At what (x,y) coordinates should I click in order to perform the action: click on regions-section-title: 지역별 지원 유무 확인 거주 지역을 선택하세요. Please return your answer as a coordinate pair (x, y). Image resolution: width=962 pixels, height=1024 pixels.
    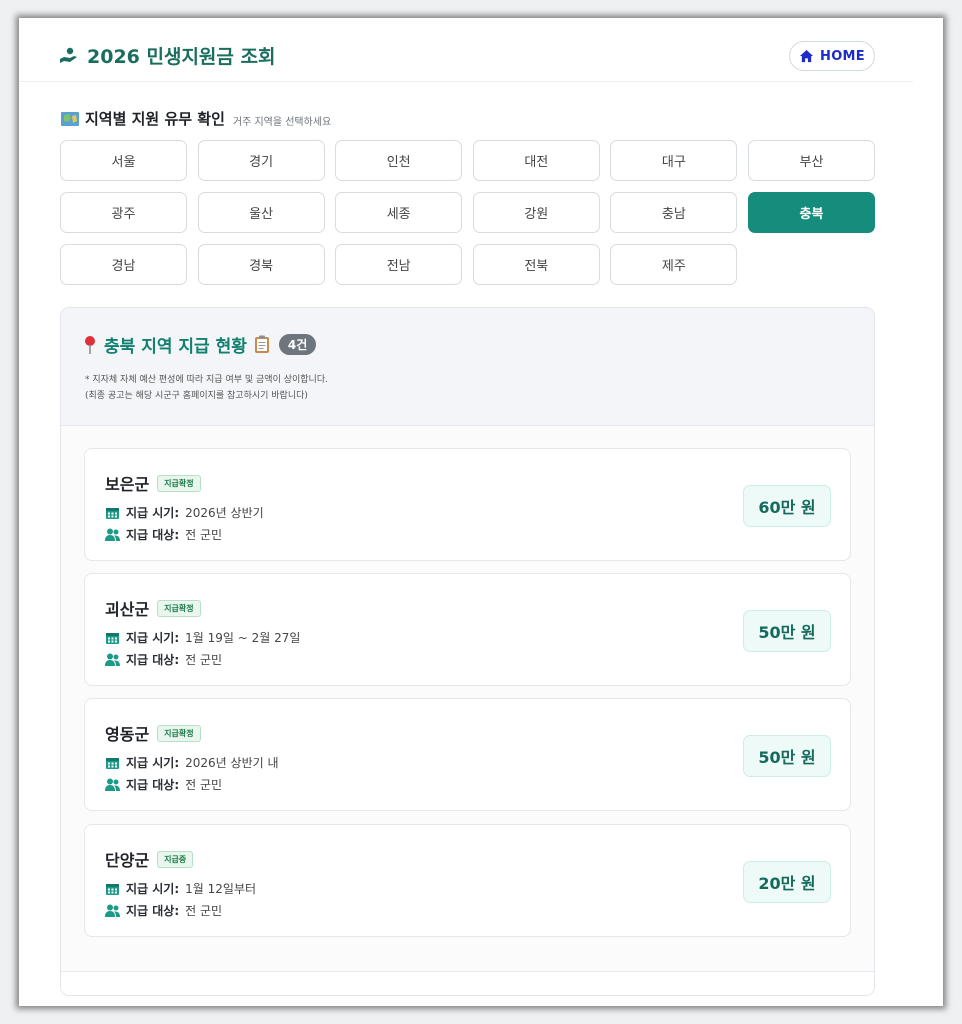
    Looking at the image, I should click on (196, 118).